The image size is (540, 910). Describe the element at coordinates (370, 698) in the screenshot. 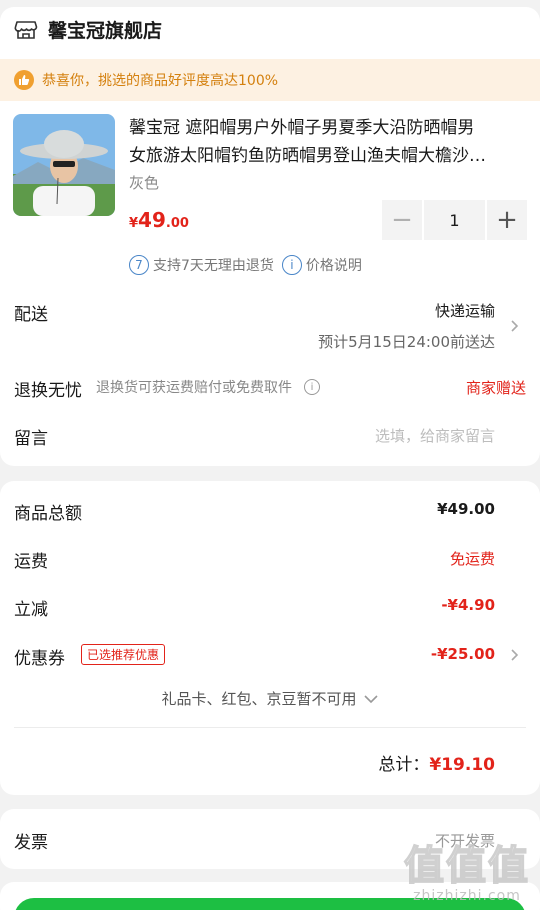

I see `chevron-down-icon` at that location.